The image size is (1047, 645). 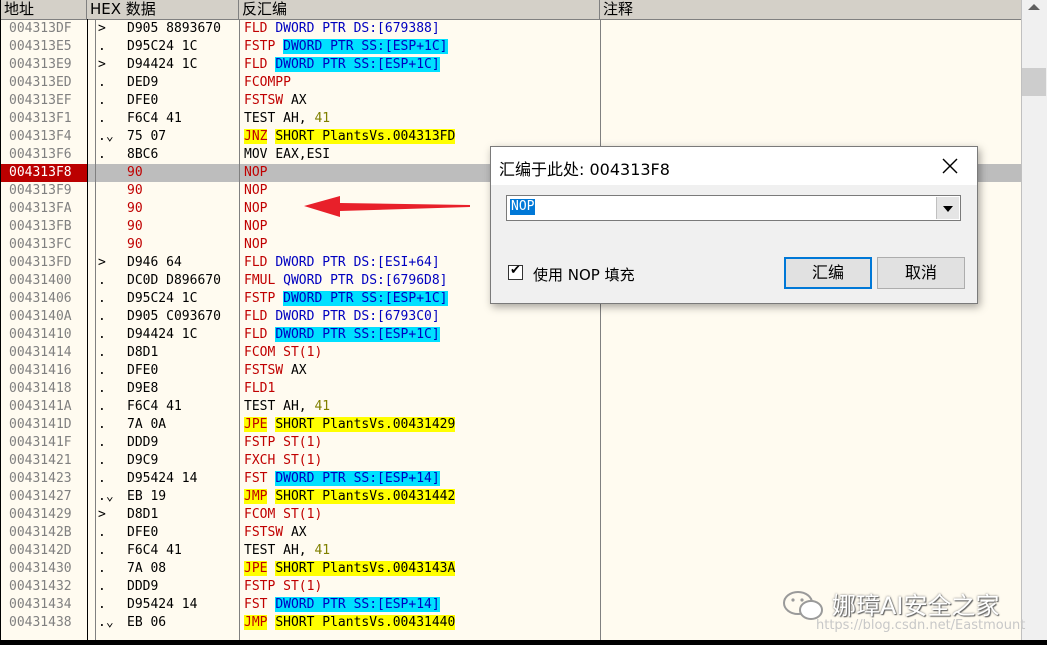 What do you see at coordinates (515, 271) in the screenshot?
I see `fill-nop-checkbox: ✔` at bounding box center [515, 271].